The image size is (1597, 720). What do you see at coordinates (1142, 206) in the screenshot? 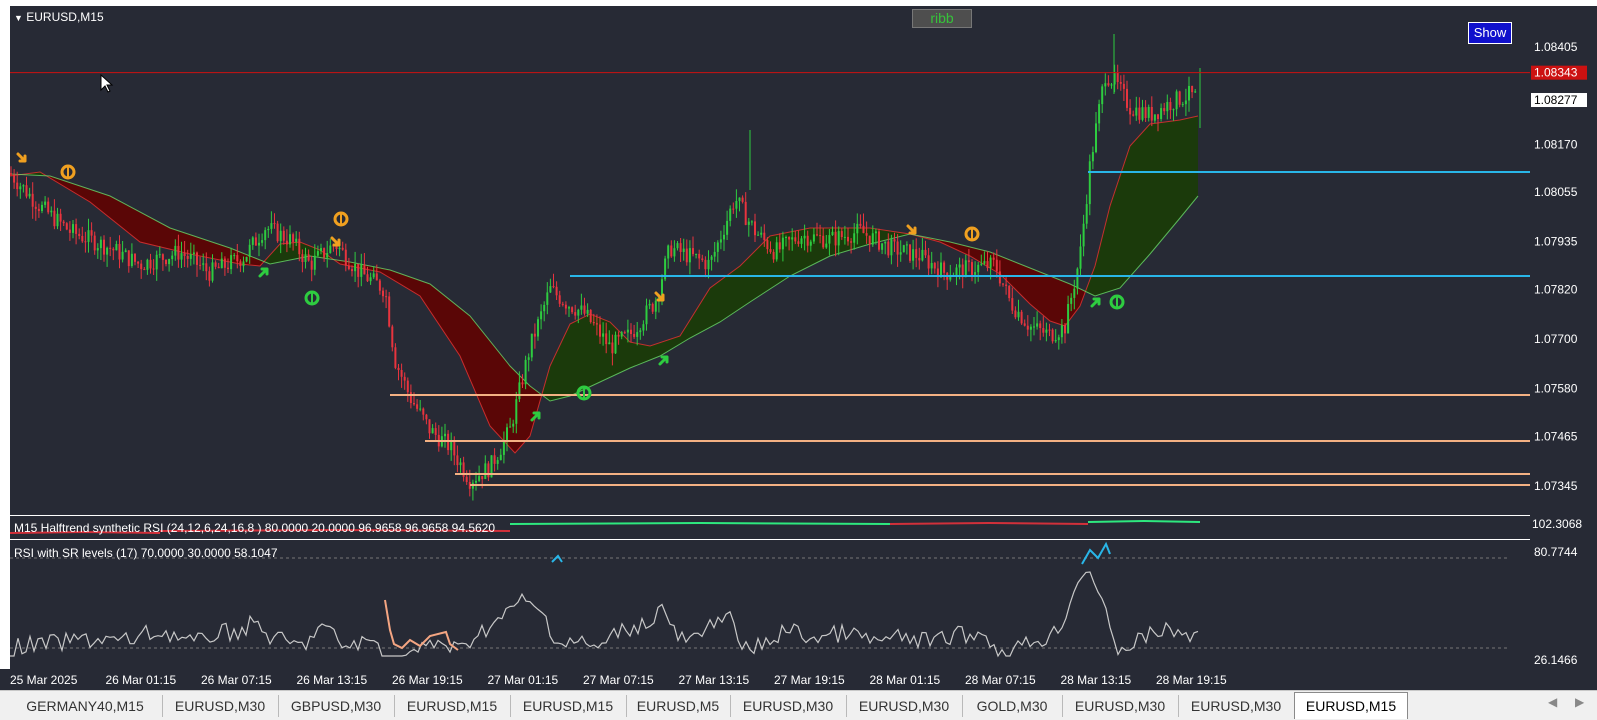
I see `bull-ribbon-segment` at bounding box center [1142, 206].